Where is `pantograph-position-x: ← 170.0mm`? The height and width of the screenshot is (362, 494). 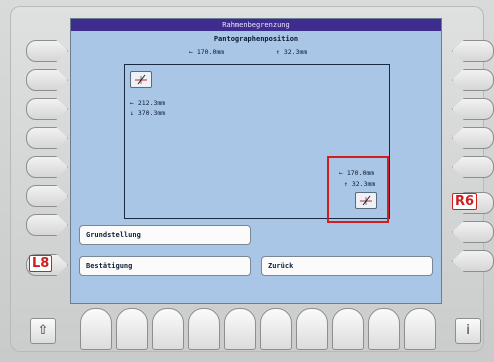
pantograph-position-x: ← 170.0mm is located at coordinates (207, 52).